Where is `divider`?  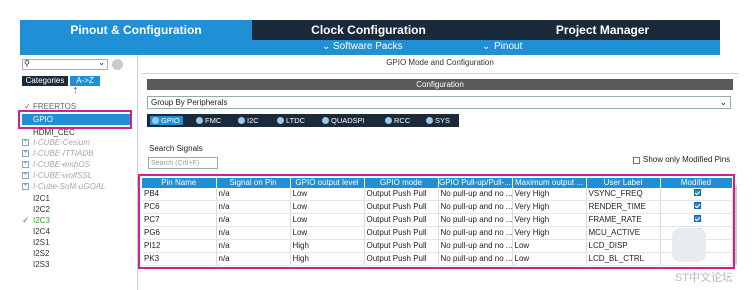 divider is located at coordinates (440, 73).